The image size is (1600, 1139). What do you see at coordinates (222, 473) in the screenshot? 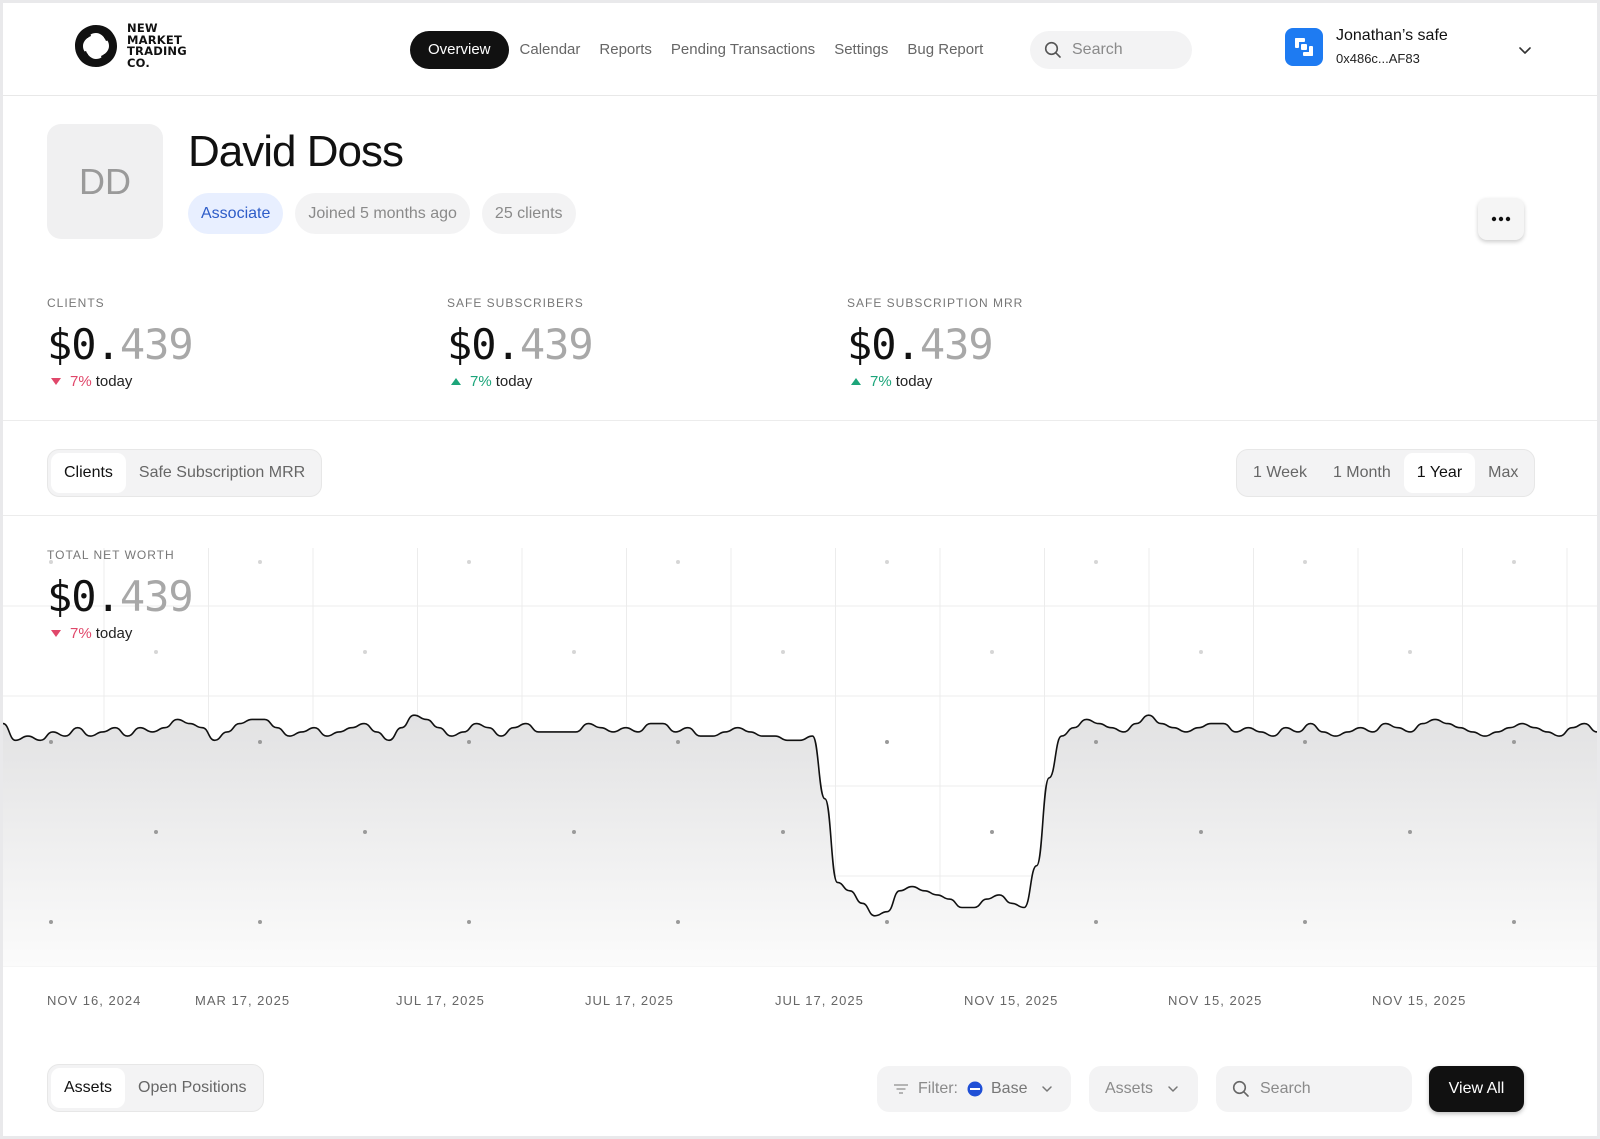
I see `tab-safe-subscription-mrr: Safe Subscription MRR` at bounding box center [222, 473].